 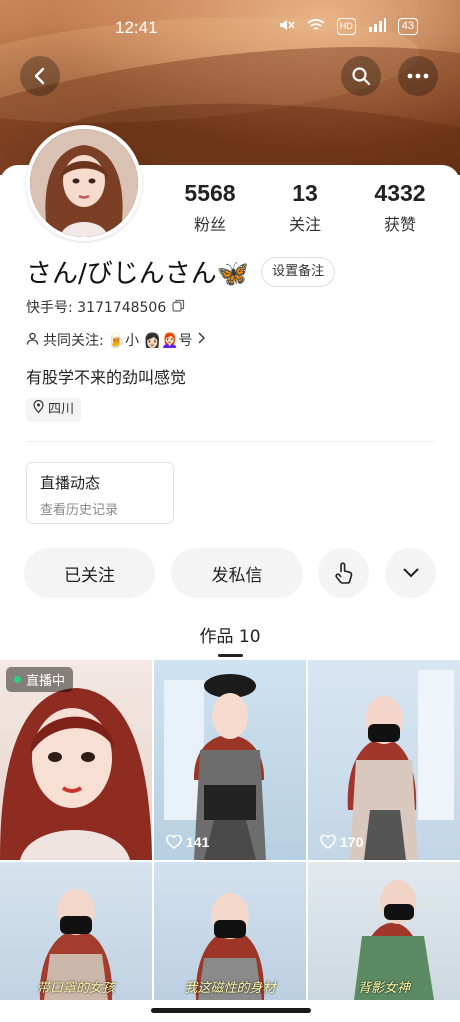 What do you see at coordinates (230, 25) in the screenshot?
I see `status-bar: 12:41 HD 43` at bounding box center [230, 25].